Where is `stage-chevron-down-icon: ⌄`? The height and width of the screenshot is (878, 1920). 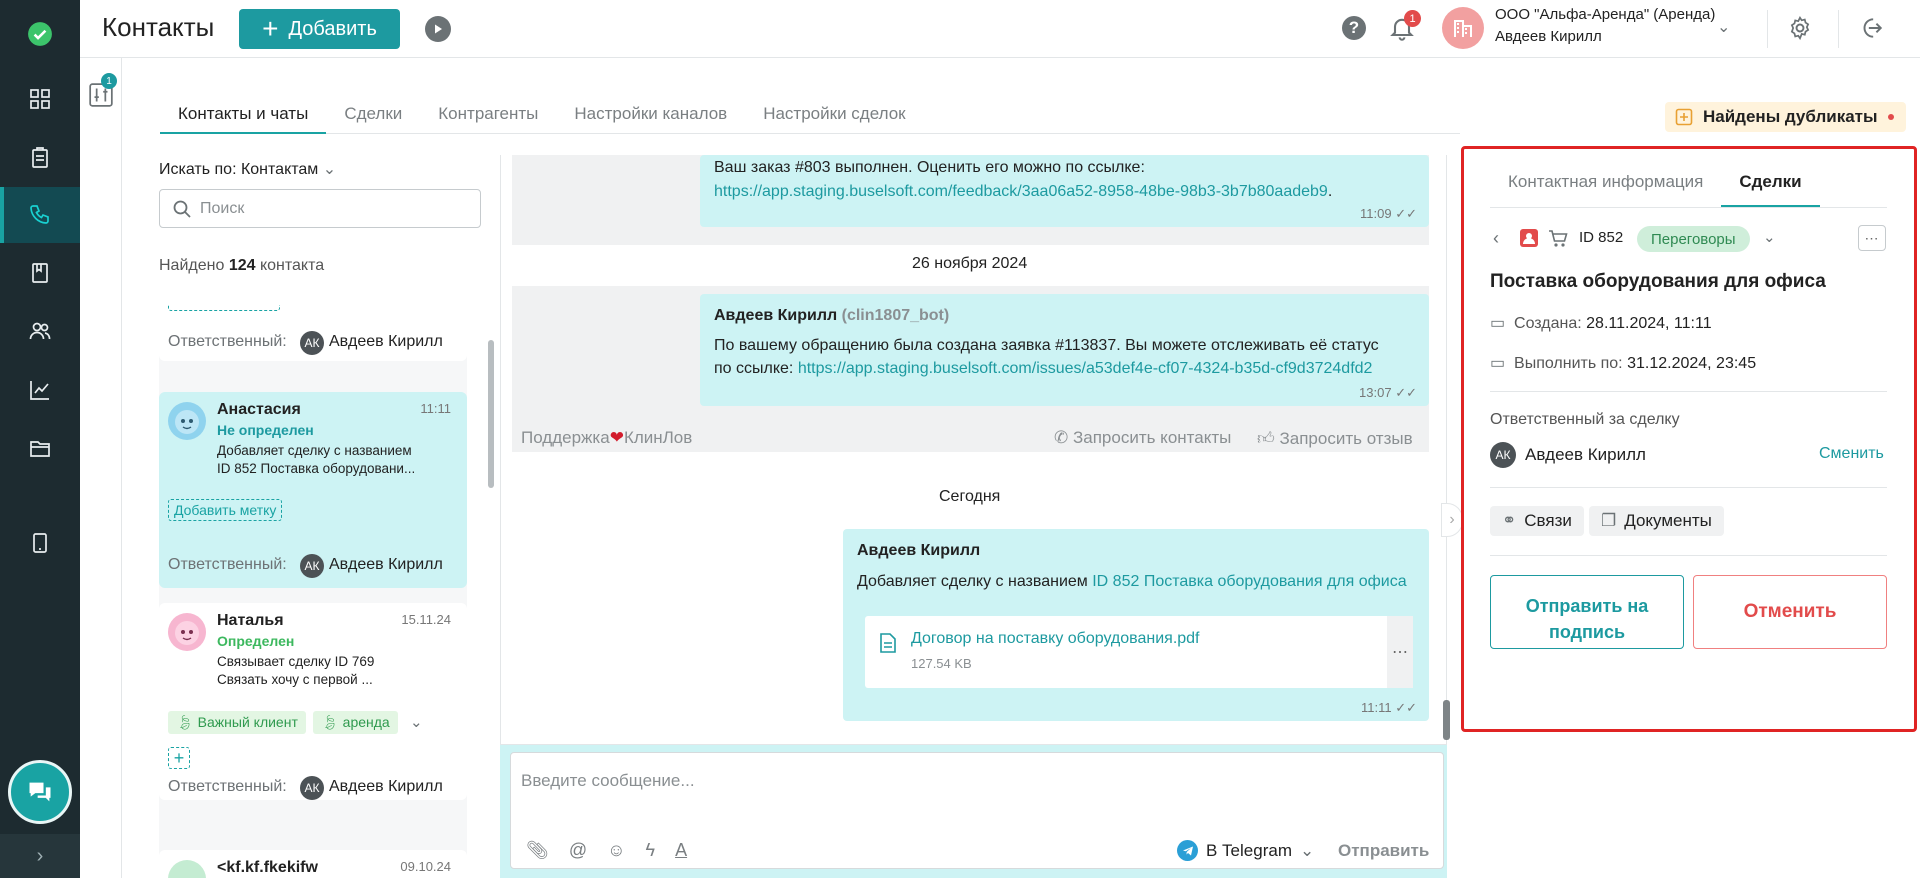
stage-chevron-down-icon: ⌄ is located at coordinates (1769, 237).